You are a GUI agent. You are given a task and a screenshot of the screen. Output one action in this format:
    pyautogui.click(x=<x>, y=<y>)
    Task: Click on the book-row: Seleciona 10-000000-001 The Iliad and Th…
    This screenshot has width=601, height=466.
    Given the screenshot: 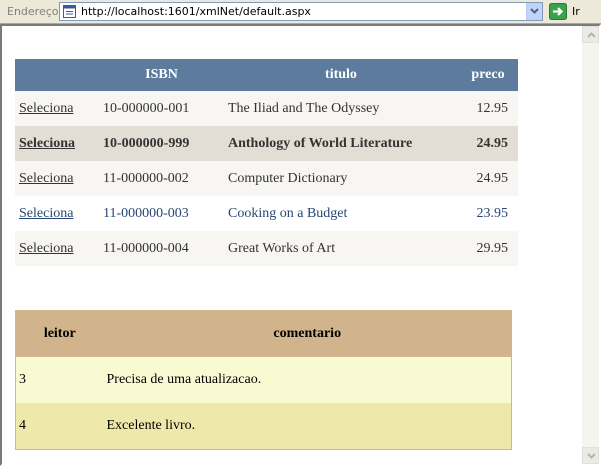 What is the action you would take?
    pyautogui.click(x=266, y=108)
    